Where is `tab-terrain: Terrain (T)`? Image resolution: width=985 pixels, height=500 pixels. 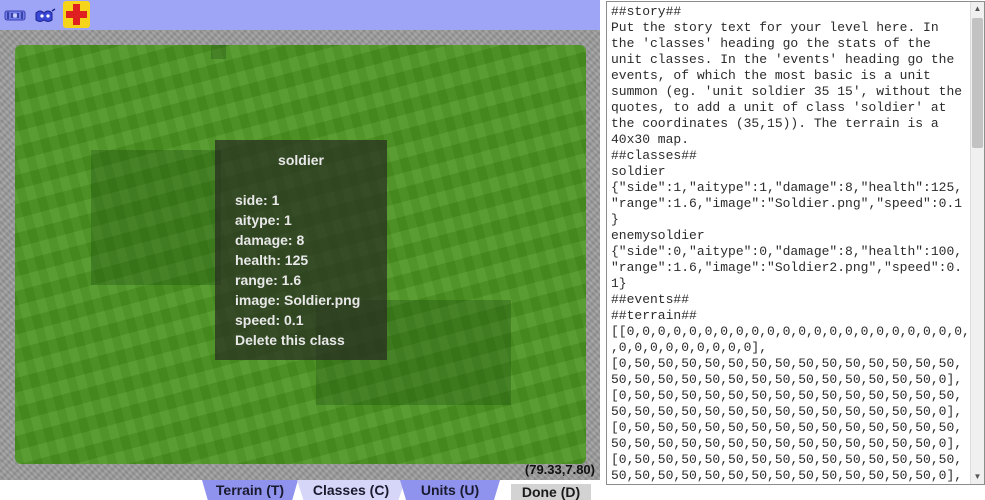 tab-terrain: Terrain (T) is located at coordinates (250, 490).